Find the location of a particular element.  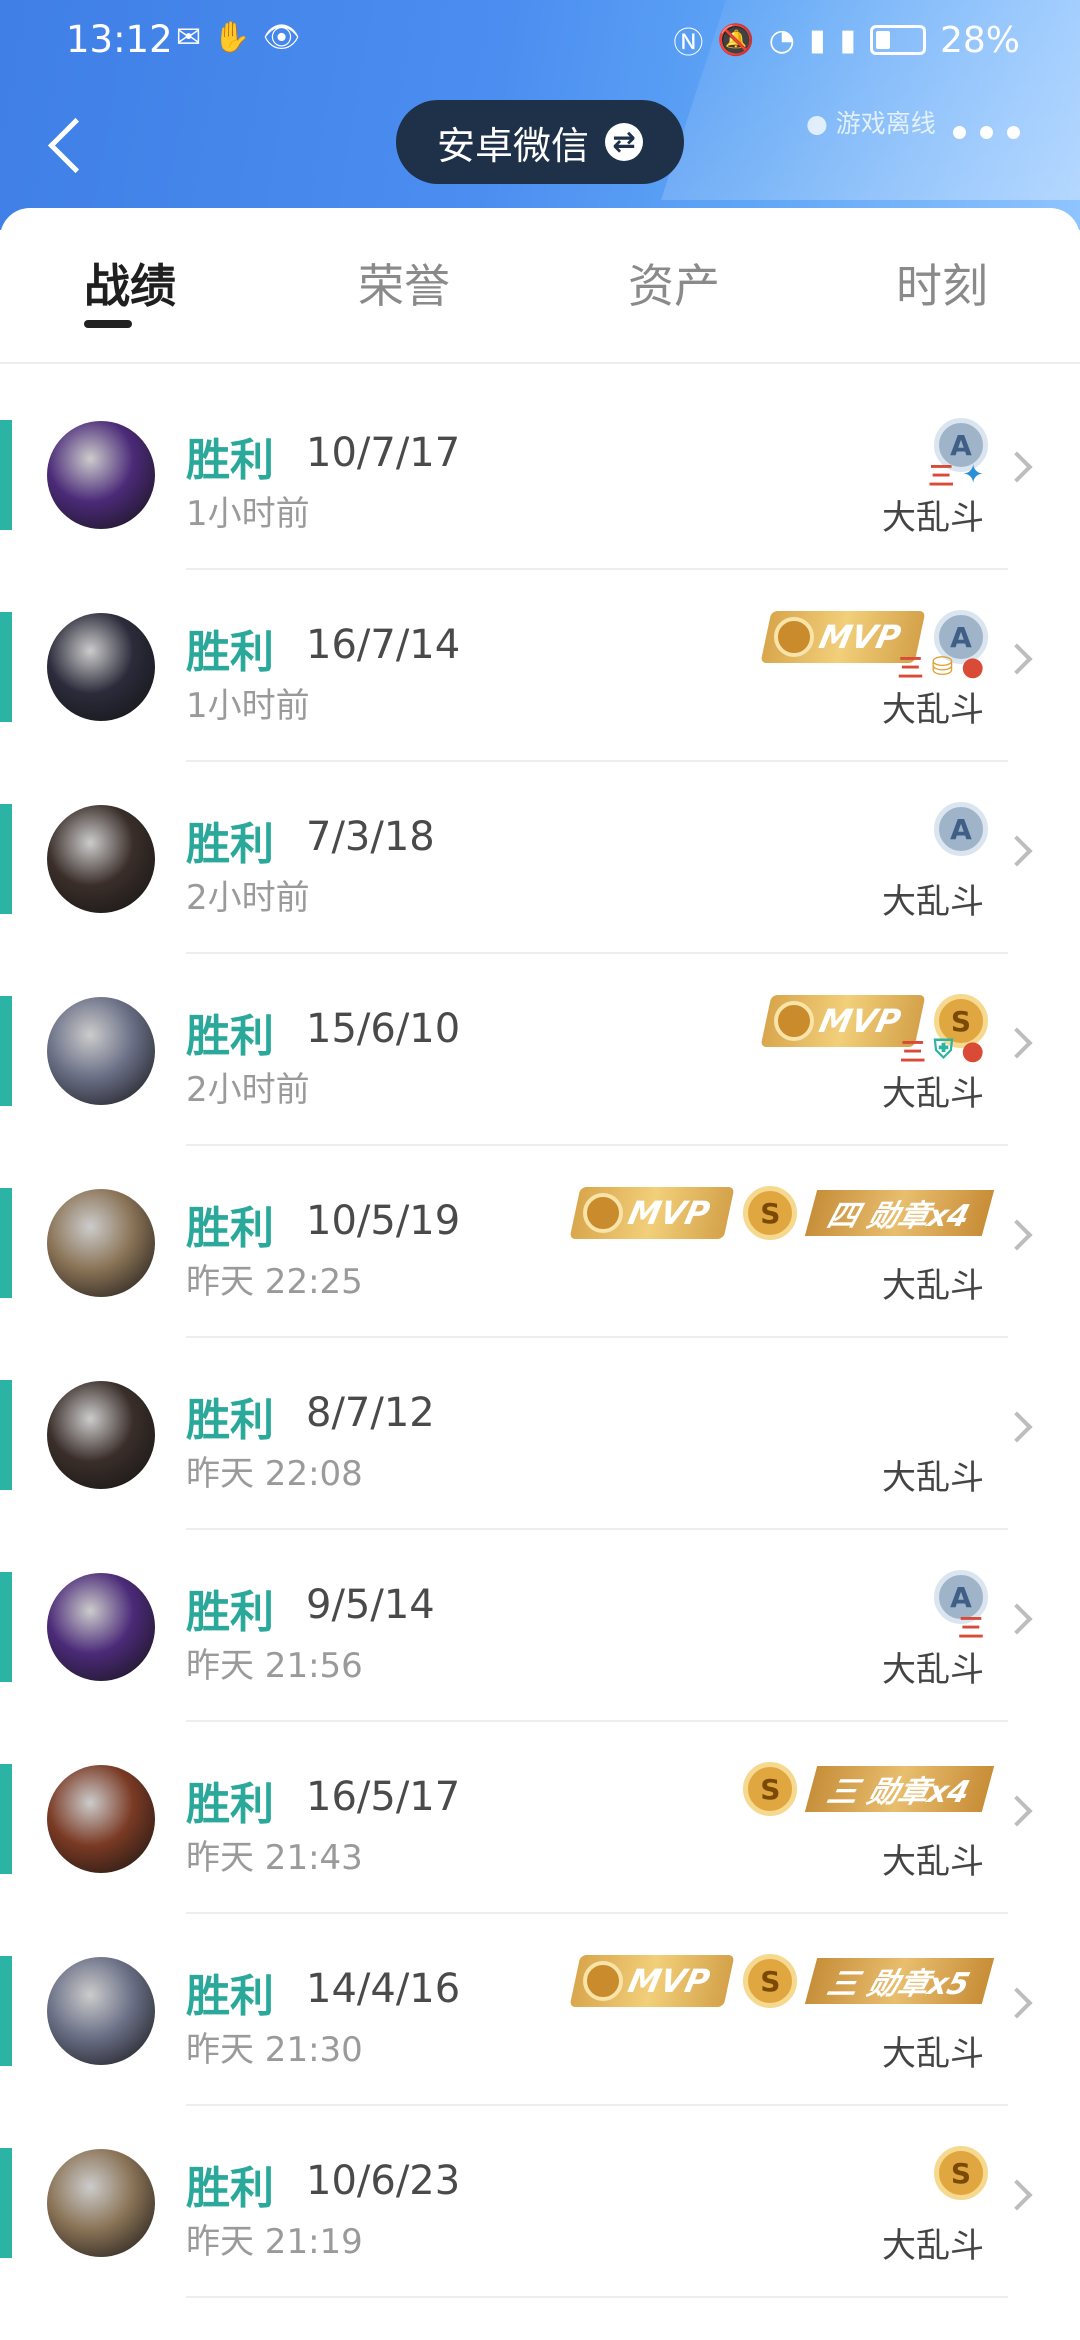

badge-group: A is located at coordinates (961, 829).